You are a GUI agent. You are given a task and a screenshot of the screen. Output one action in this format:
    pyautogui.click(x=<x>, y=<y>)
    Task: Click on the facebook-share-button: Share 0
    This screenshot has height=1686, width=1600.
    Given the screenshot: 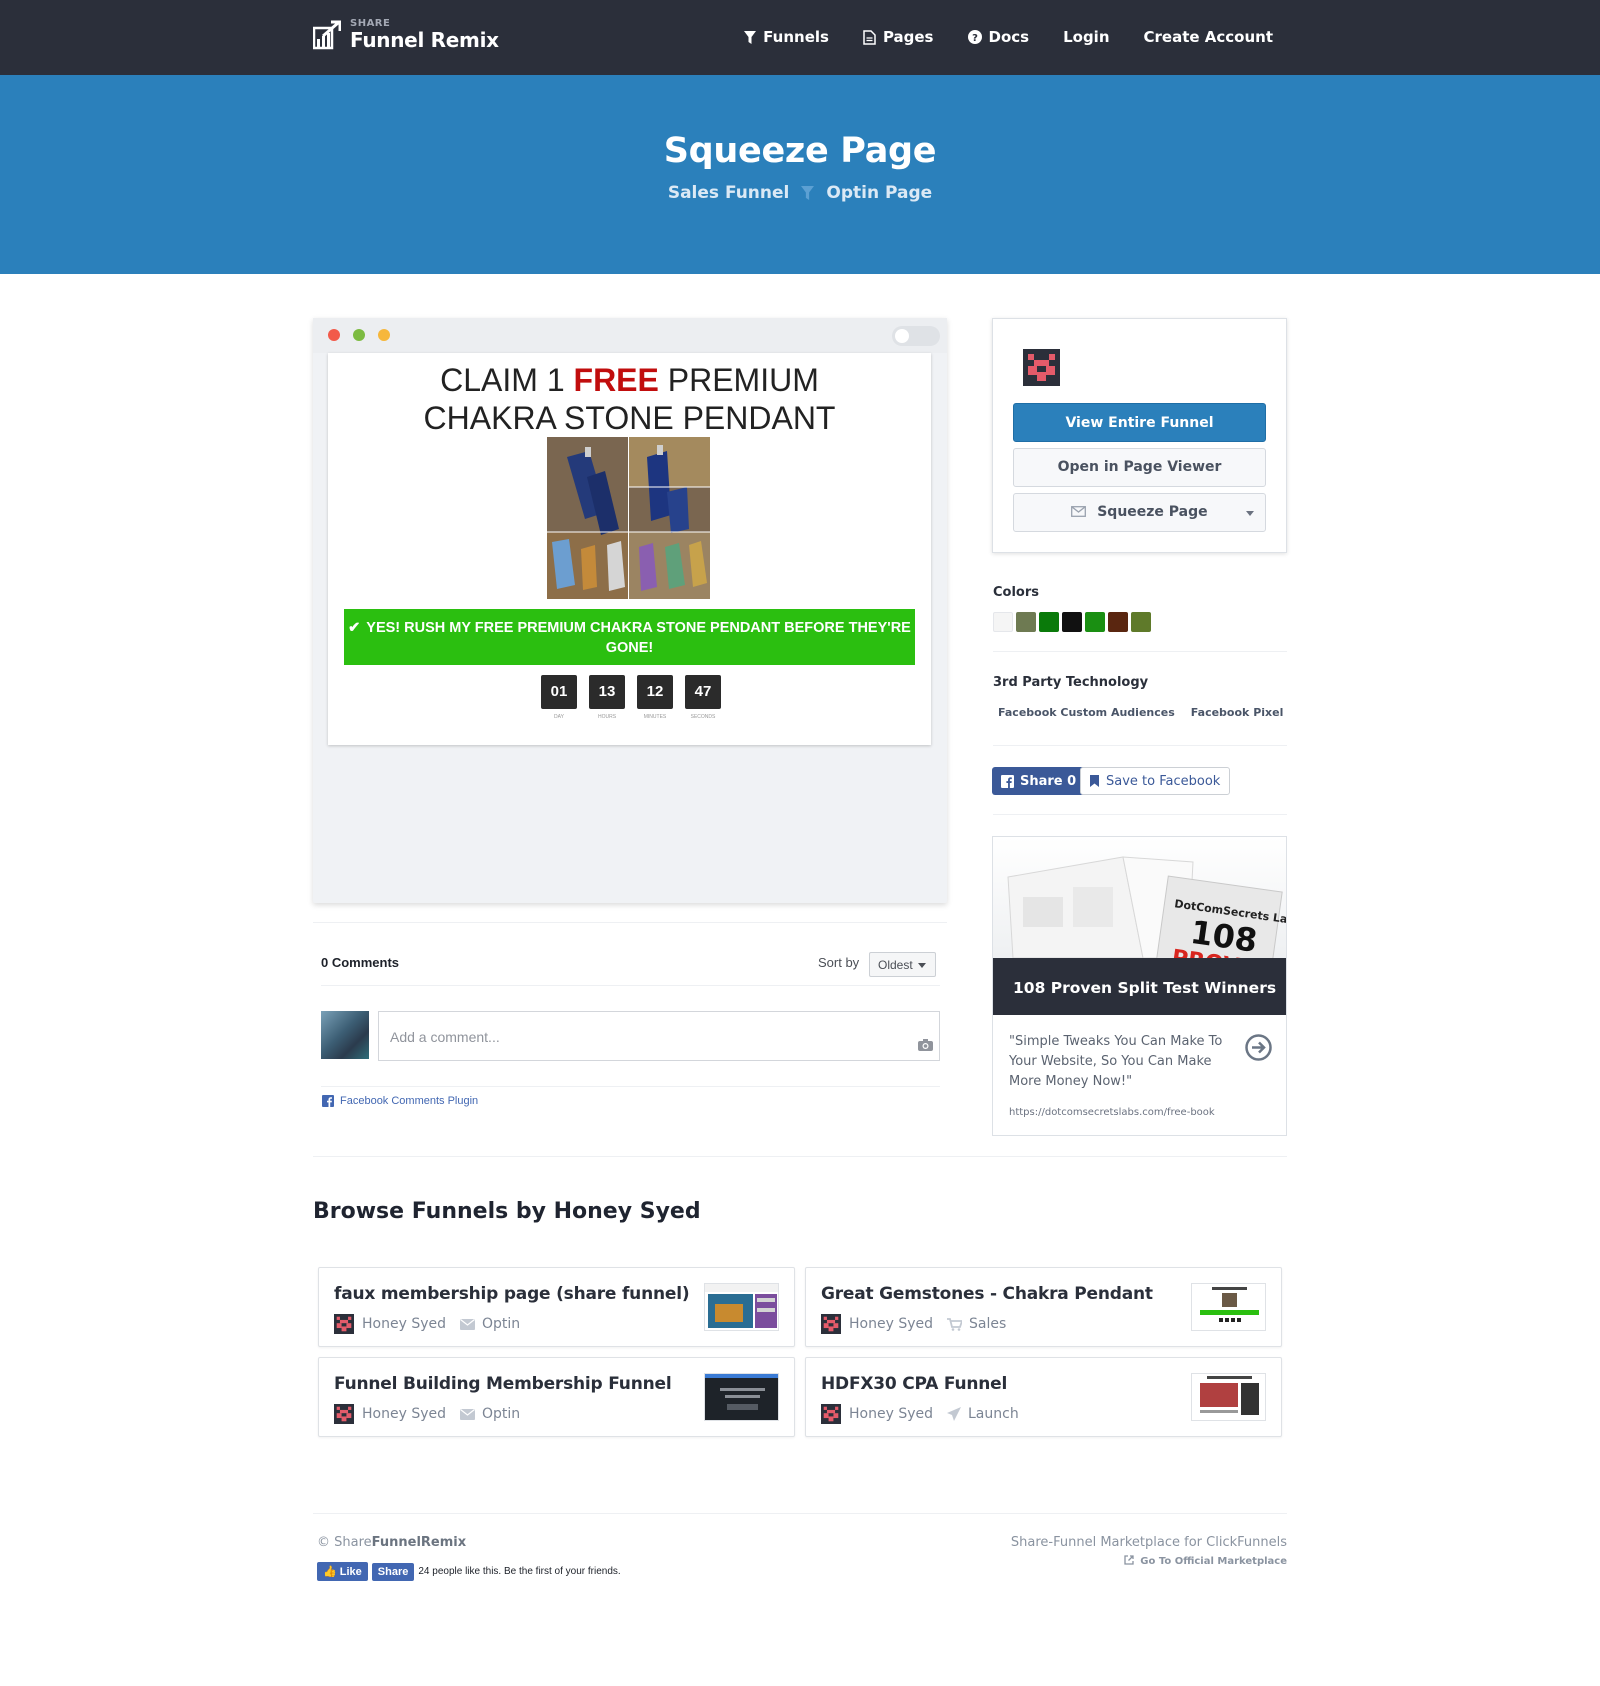 What is the action you would take?
    pyautogui.click(x=1039, y=781)
    